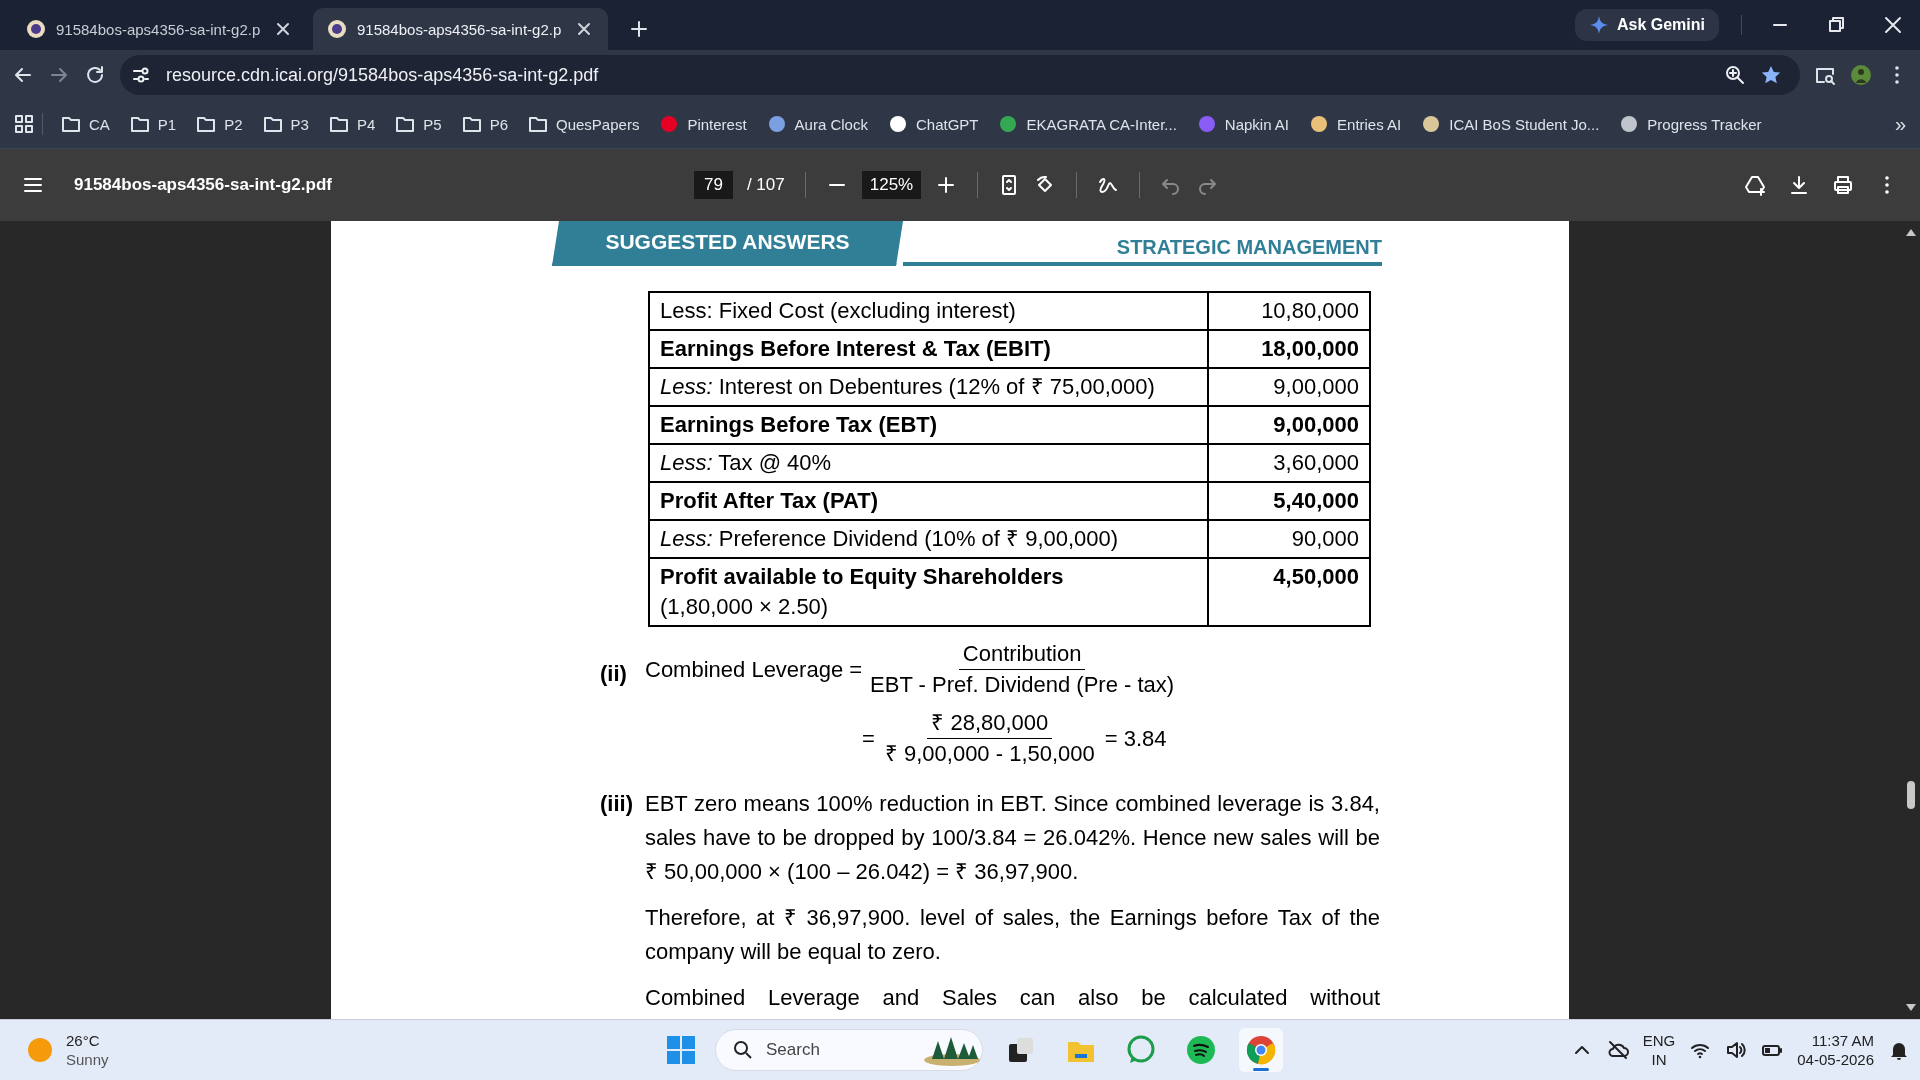 Image resolution: width=1920 pixels, height=1080 pixels. What do you see at coordinates (1289, 592) in the screenshot?
I see `table-cell: 4,50,000` at bounding box center [1289, 592].